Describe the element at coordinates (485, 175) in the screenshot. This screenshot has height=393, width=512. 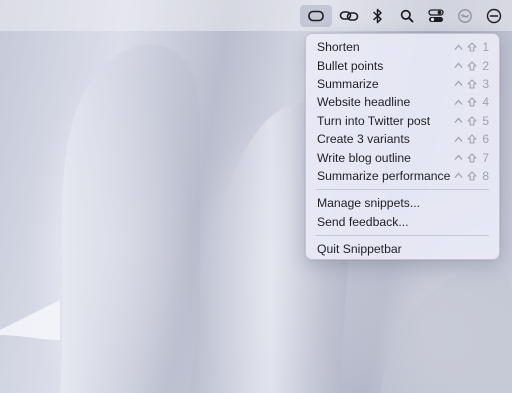
I see `shortcut-number: 8` at that location.